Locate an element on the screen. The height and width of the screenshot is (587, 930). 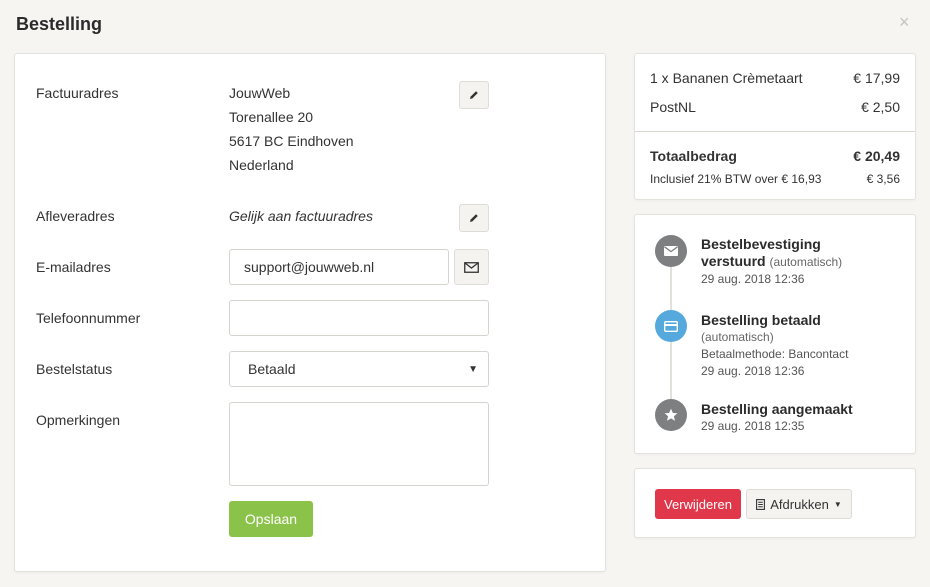
star-icon is located at coordinates (671, 414).